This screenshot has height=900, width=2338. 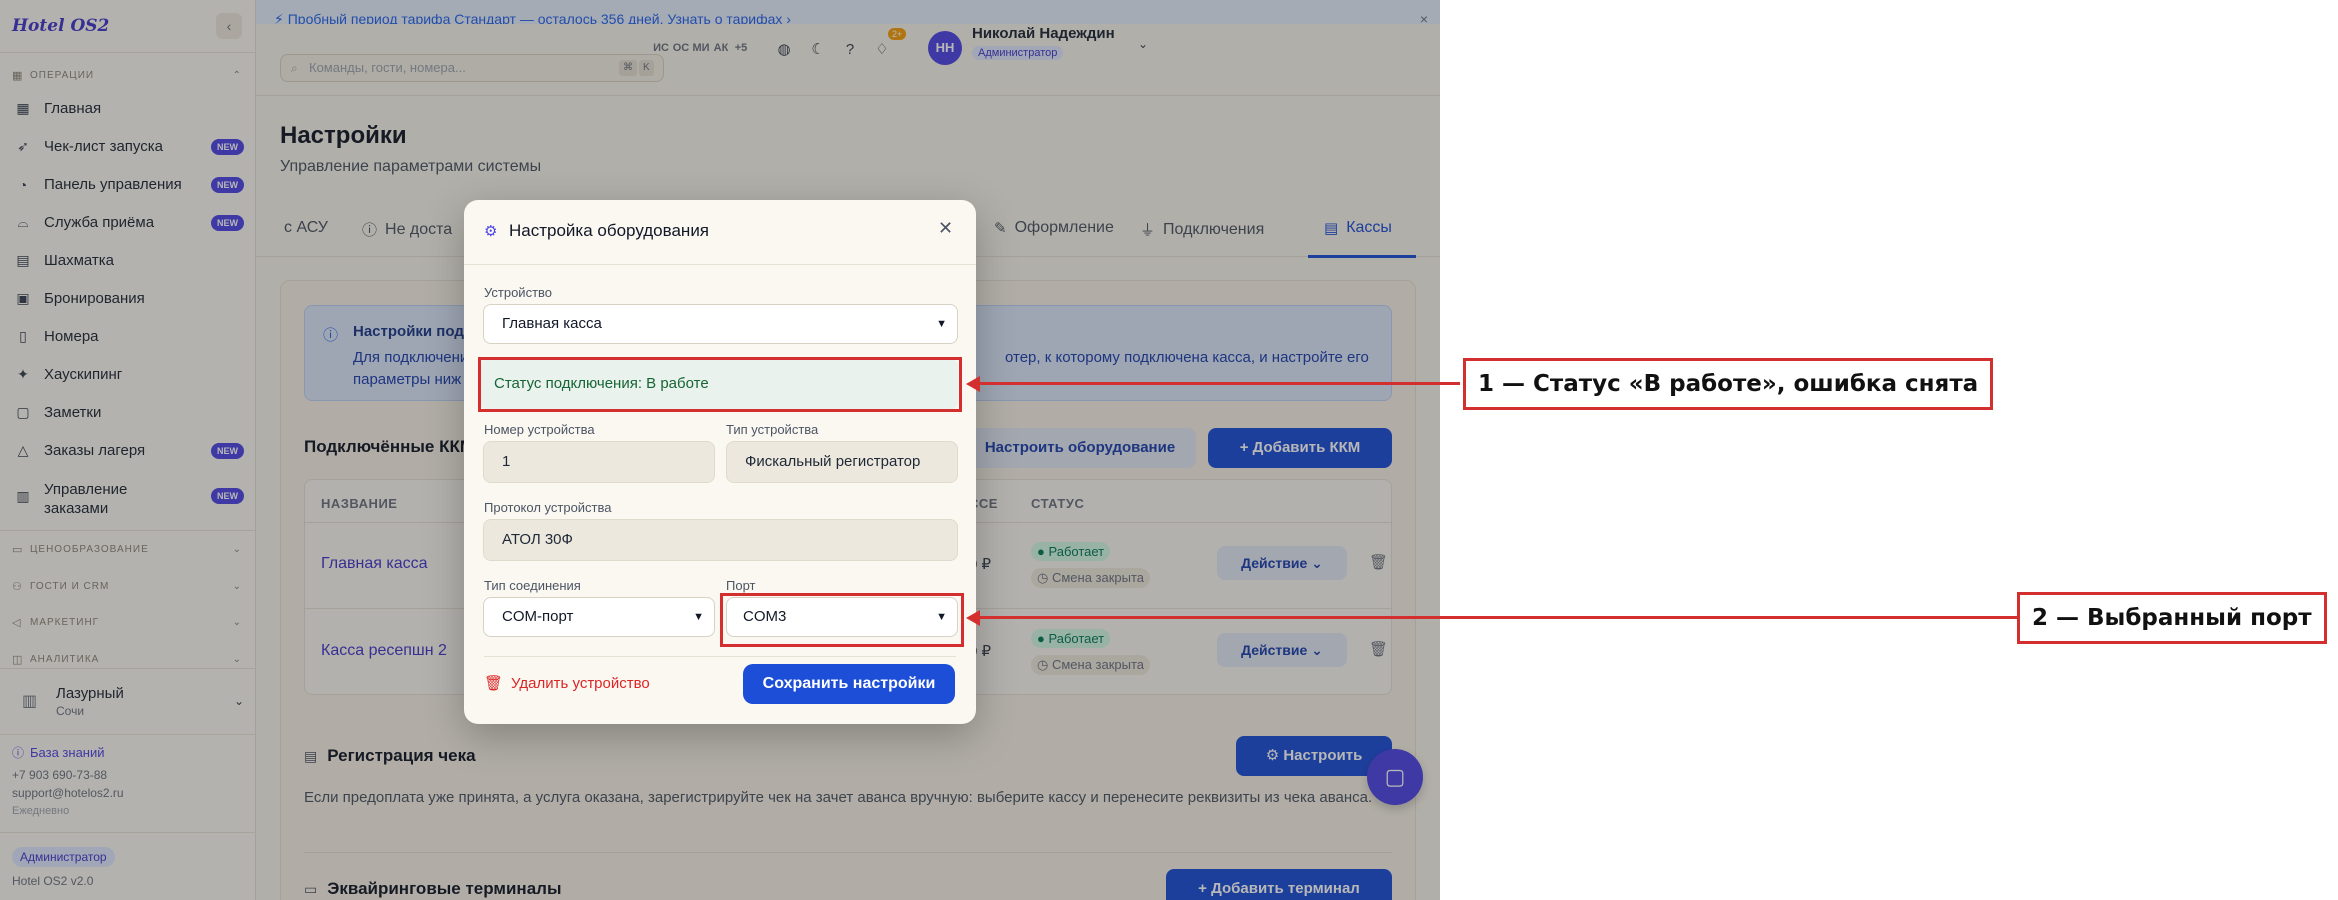 I want to click on connection-type-select: COM-порт ▼, so click(x=599, y=617).